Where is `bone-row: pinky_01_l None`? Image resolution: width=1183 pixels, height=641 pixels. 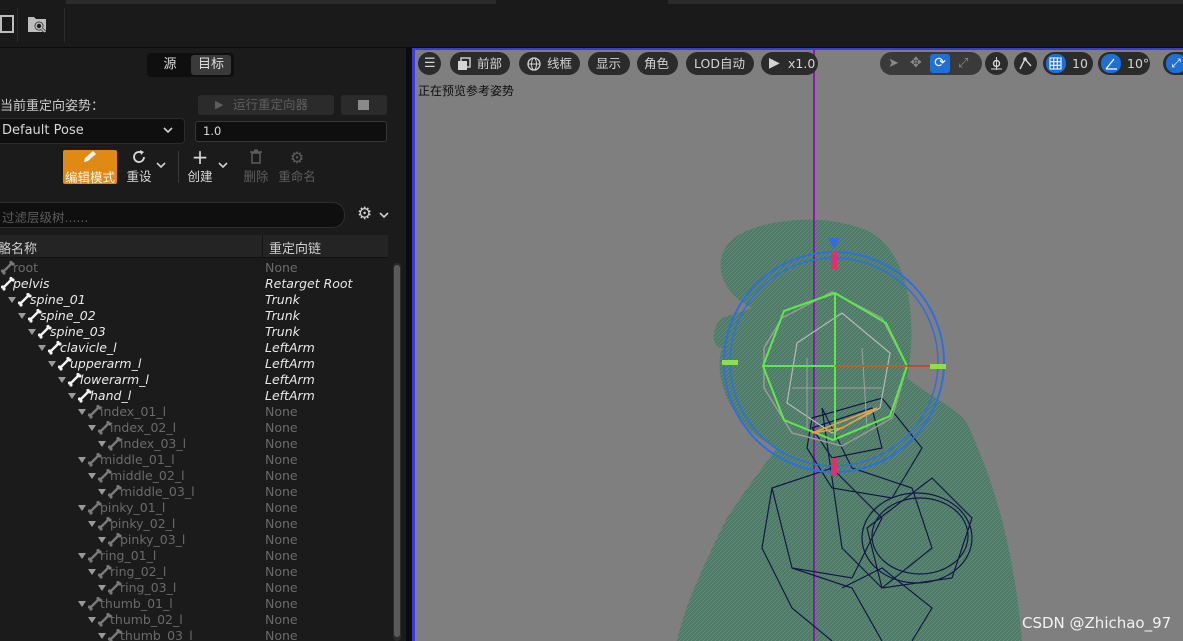
bone-row: pinky_01_l None is located at coordinates (195, 508).